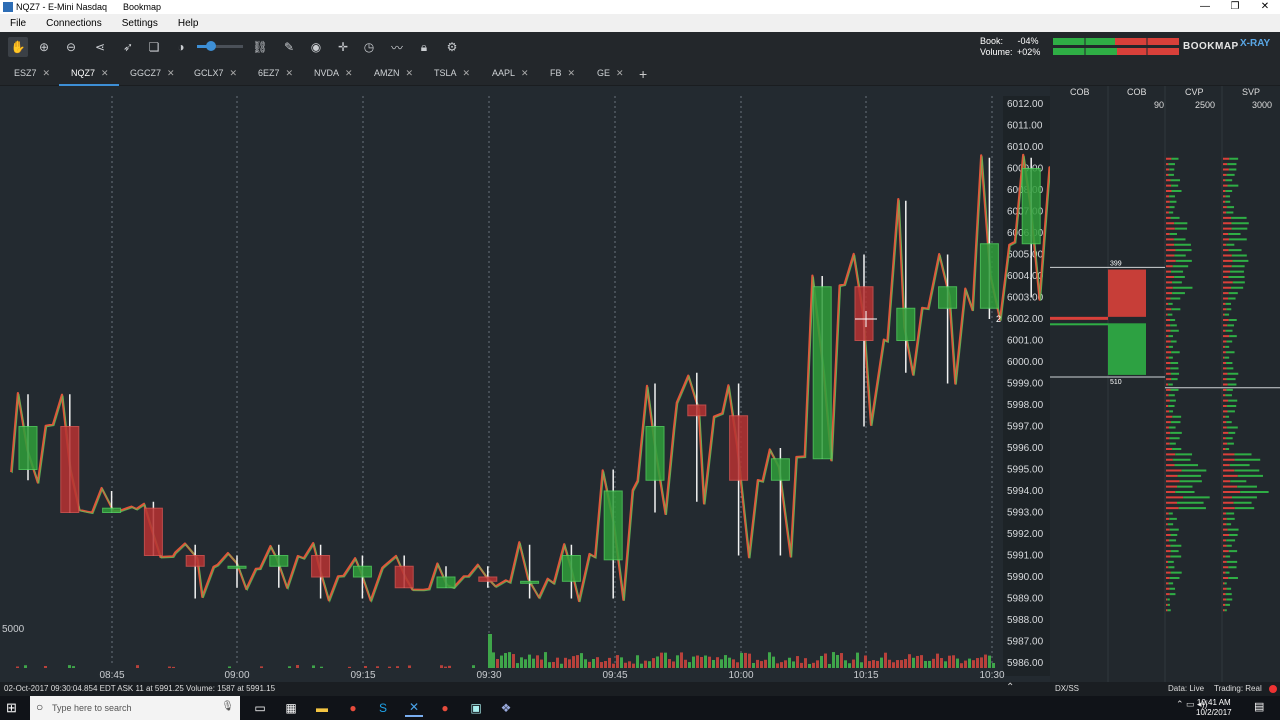 The width and height of the screenshot is (1280, 720). Describe the element at coordinates (506, 708) in the screenshot. I see `cube-icon: ❖` at that location.